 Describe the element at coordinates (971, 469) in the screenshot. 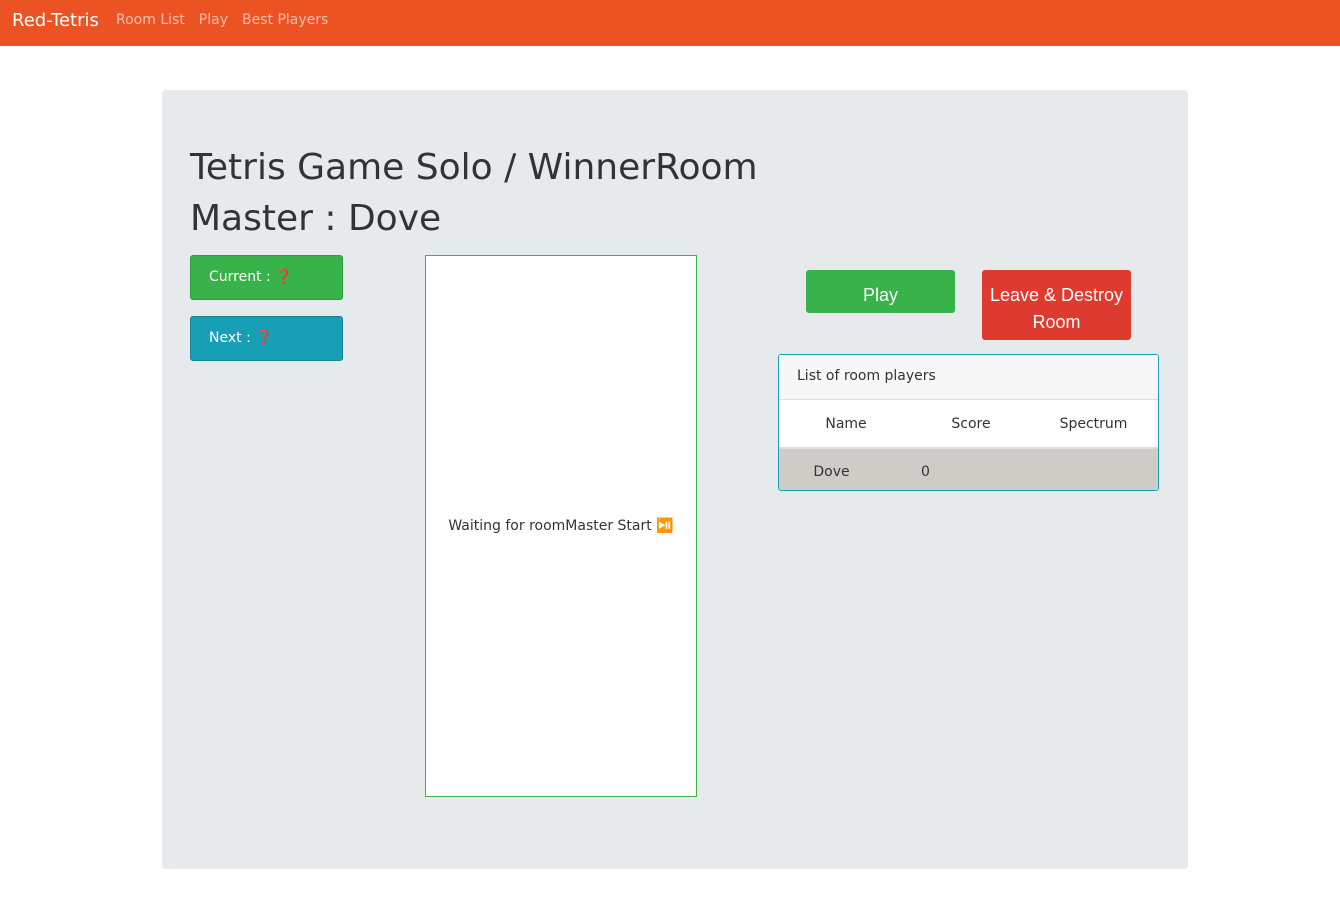

I see `player-score-cell: 0` at that location.